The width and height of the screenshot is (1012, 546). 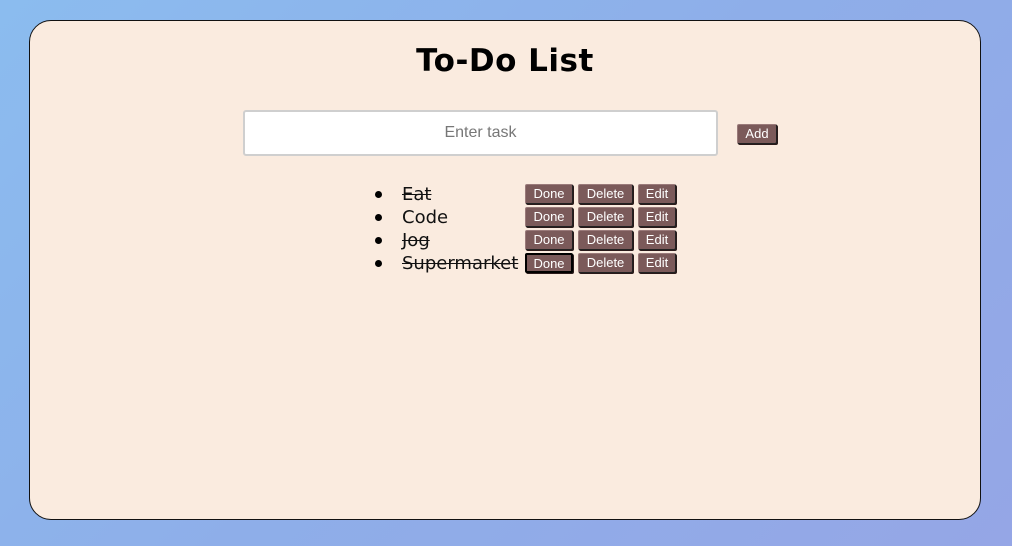 I want to click on page-title: To-Do List, so click(x=505, y=61).